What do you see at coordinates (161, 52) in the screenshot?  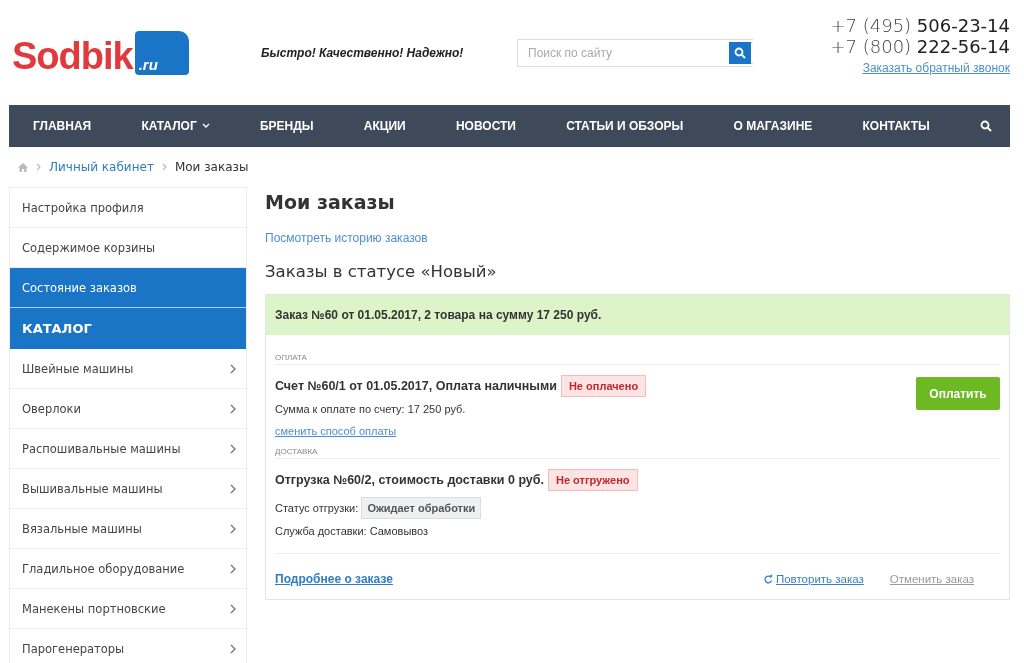 I see `sewing-machine-logo: .ru` at bounding box center [161, 52].